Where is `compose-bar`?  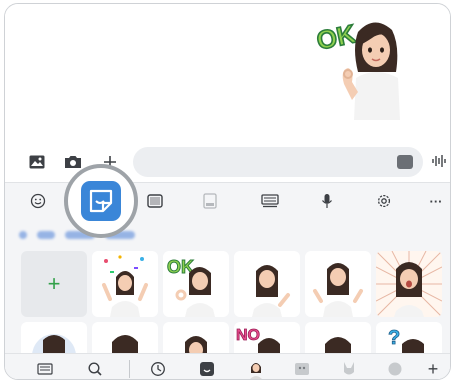
compose-bar is located at coordinates (227, 162).